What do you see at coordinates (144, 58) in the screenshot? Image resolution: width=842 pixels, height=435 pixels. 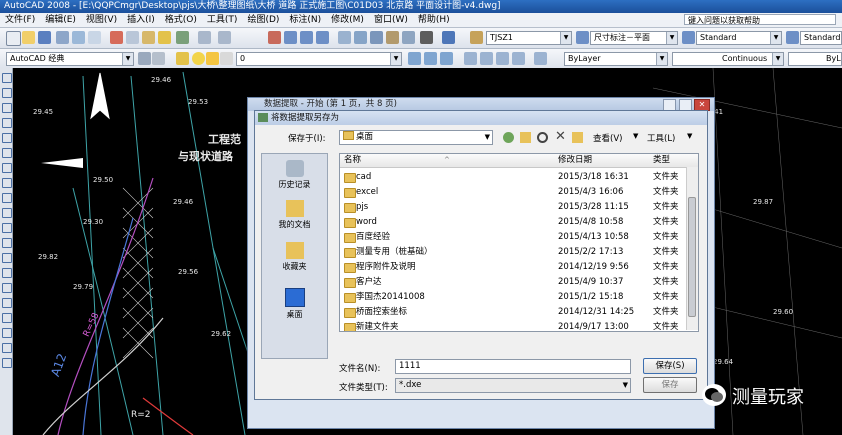 I see `workspace-settings-icon` at bounding box center [144, 58].